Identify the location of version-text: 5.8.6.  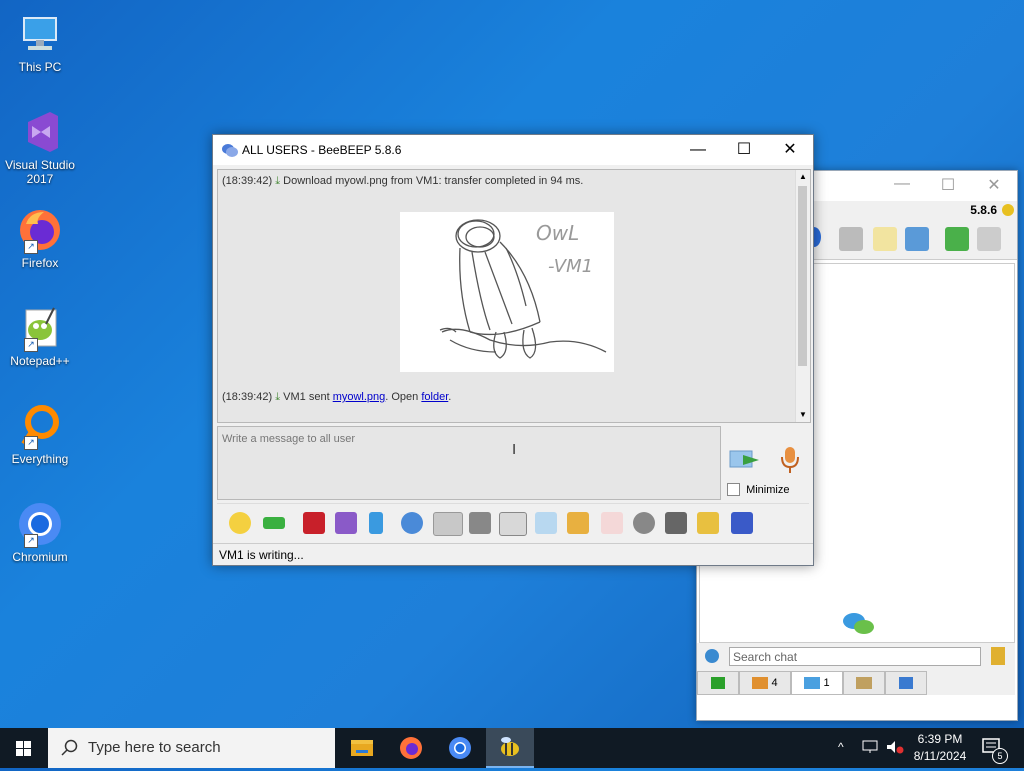
(983, 210).